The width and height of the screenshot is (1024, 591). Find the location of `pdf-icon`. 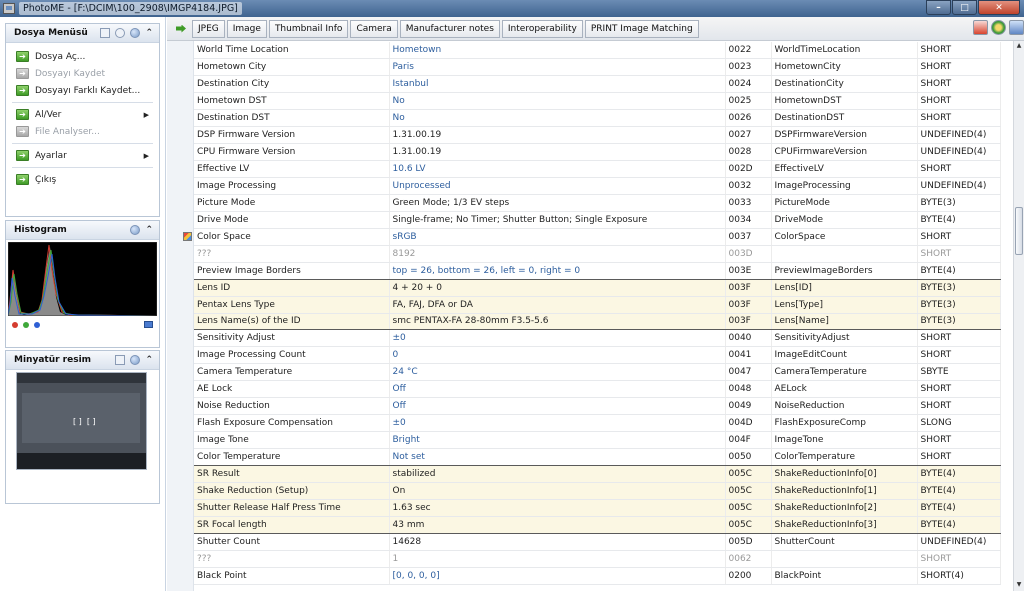

pdf-icon is located at coordinates (980, 27).